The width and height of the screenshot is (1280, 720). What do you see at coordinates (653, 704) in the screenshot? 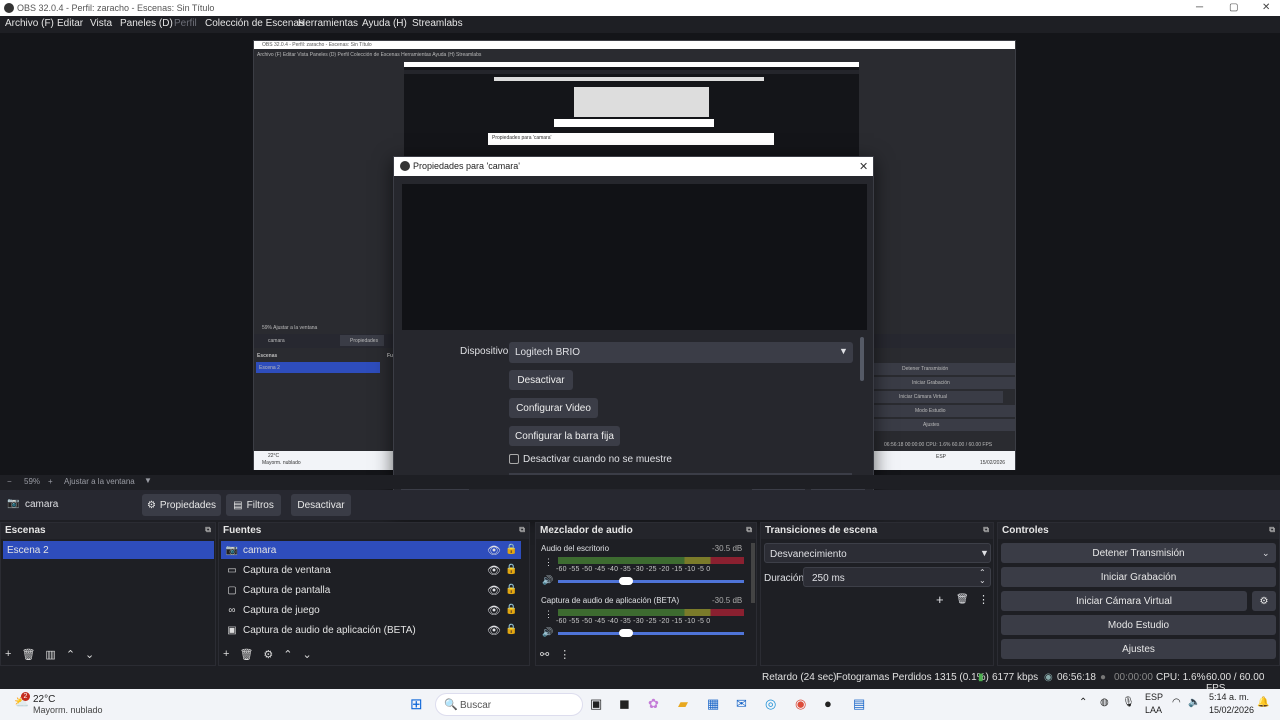
I see `copilot-icon: ✿` at bounding box center [653, 704].